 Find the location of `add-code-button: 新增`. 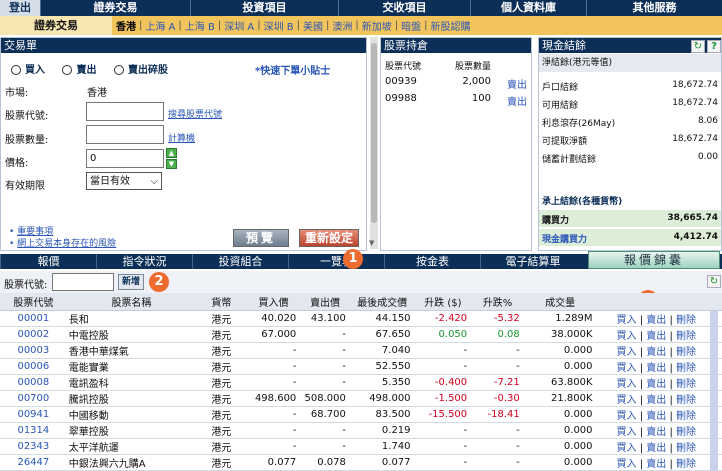

add-code-button: 新增 is located at coordinates (131, 282).